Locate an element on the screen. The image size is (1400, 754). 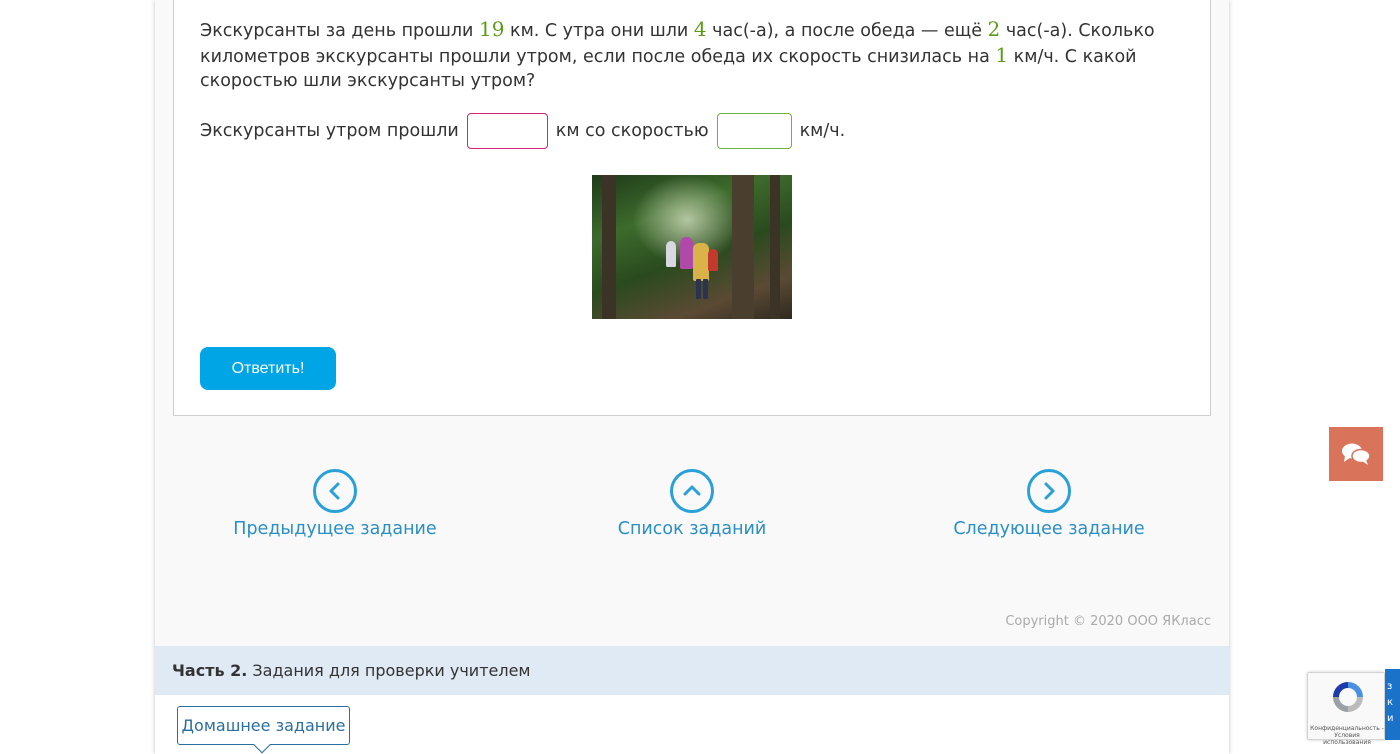
task-number-speed-drop: 1 is located at coordinates (1002, 55).